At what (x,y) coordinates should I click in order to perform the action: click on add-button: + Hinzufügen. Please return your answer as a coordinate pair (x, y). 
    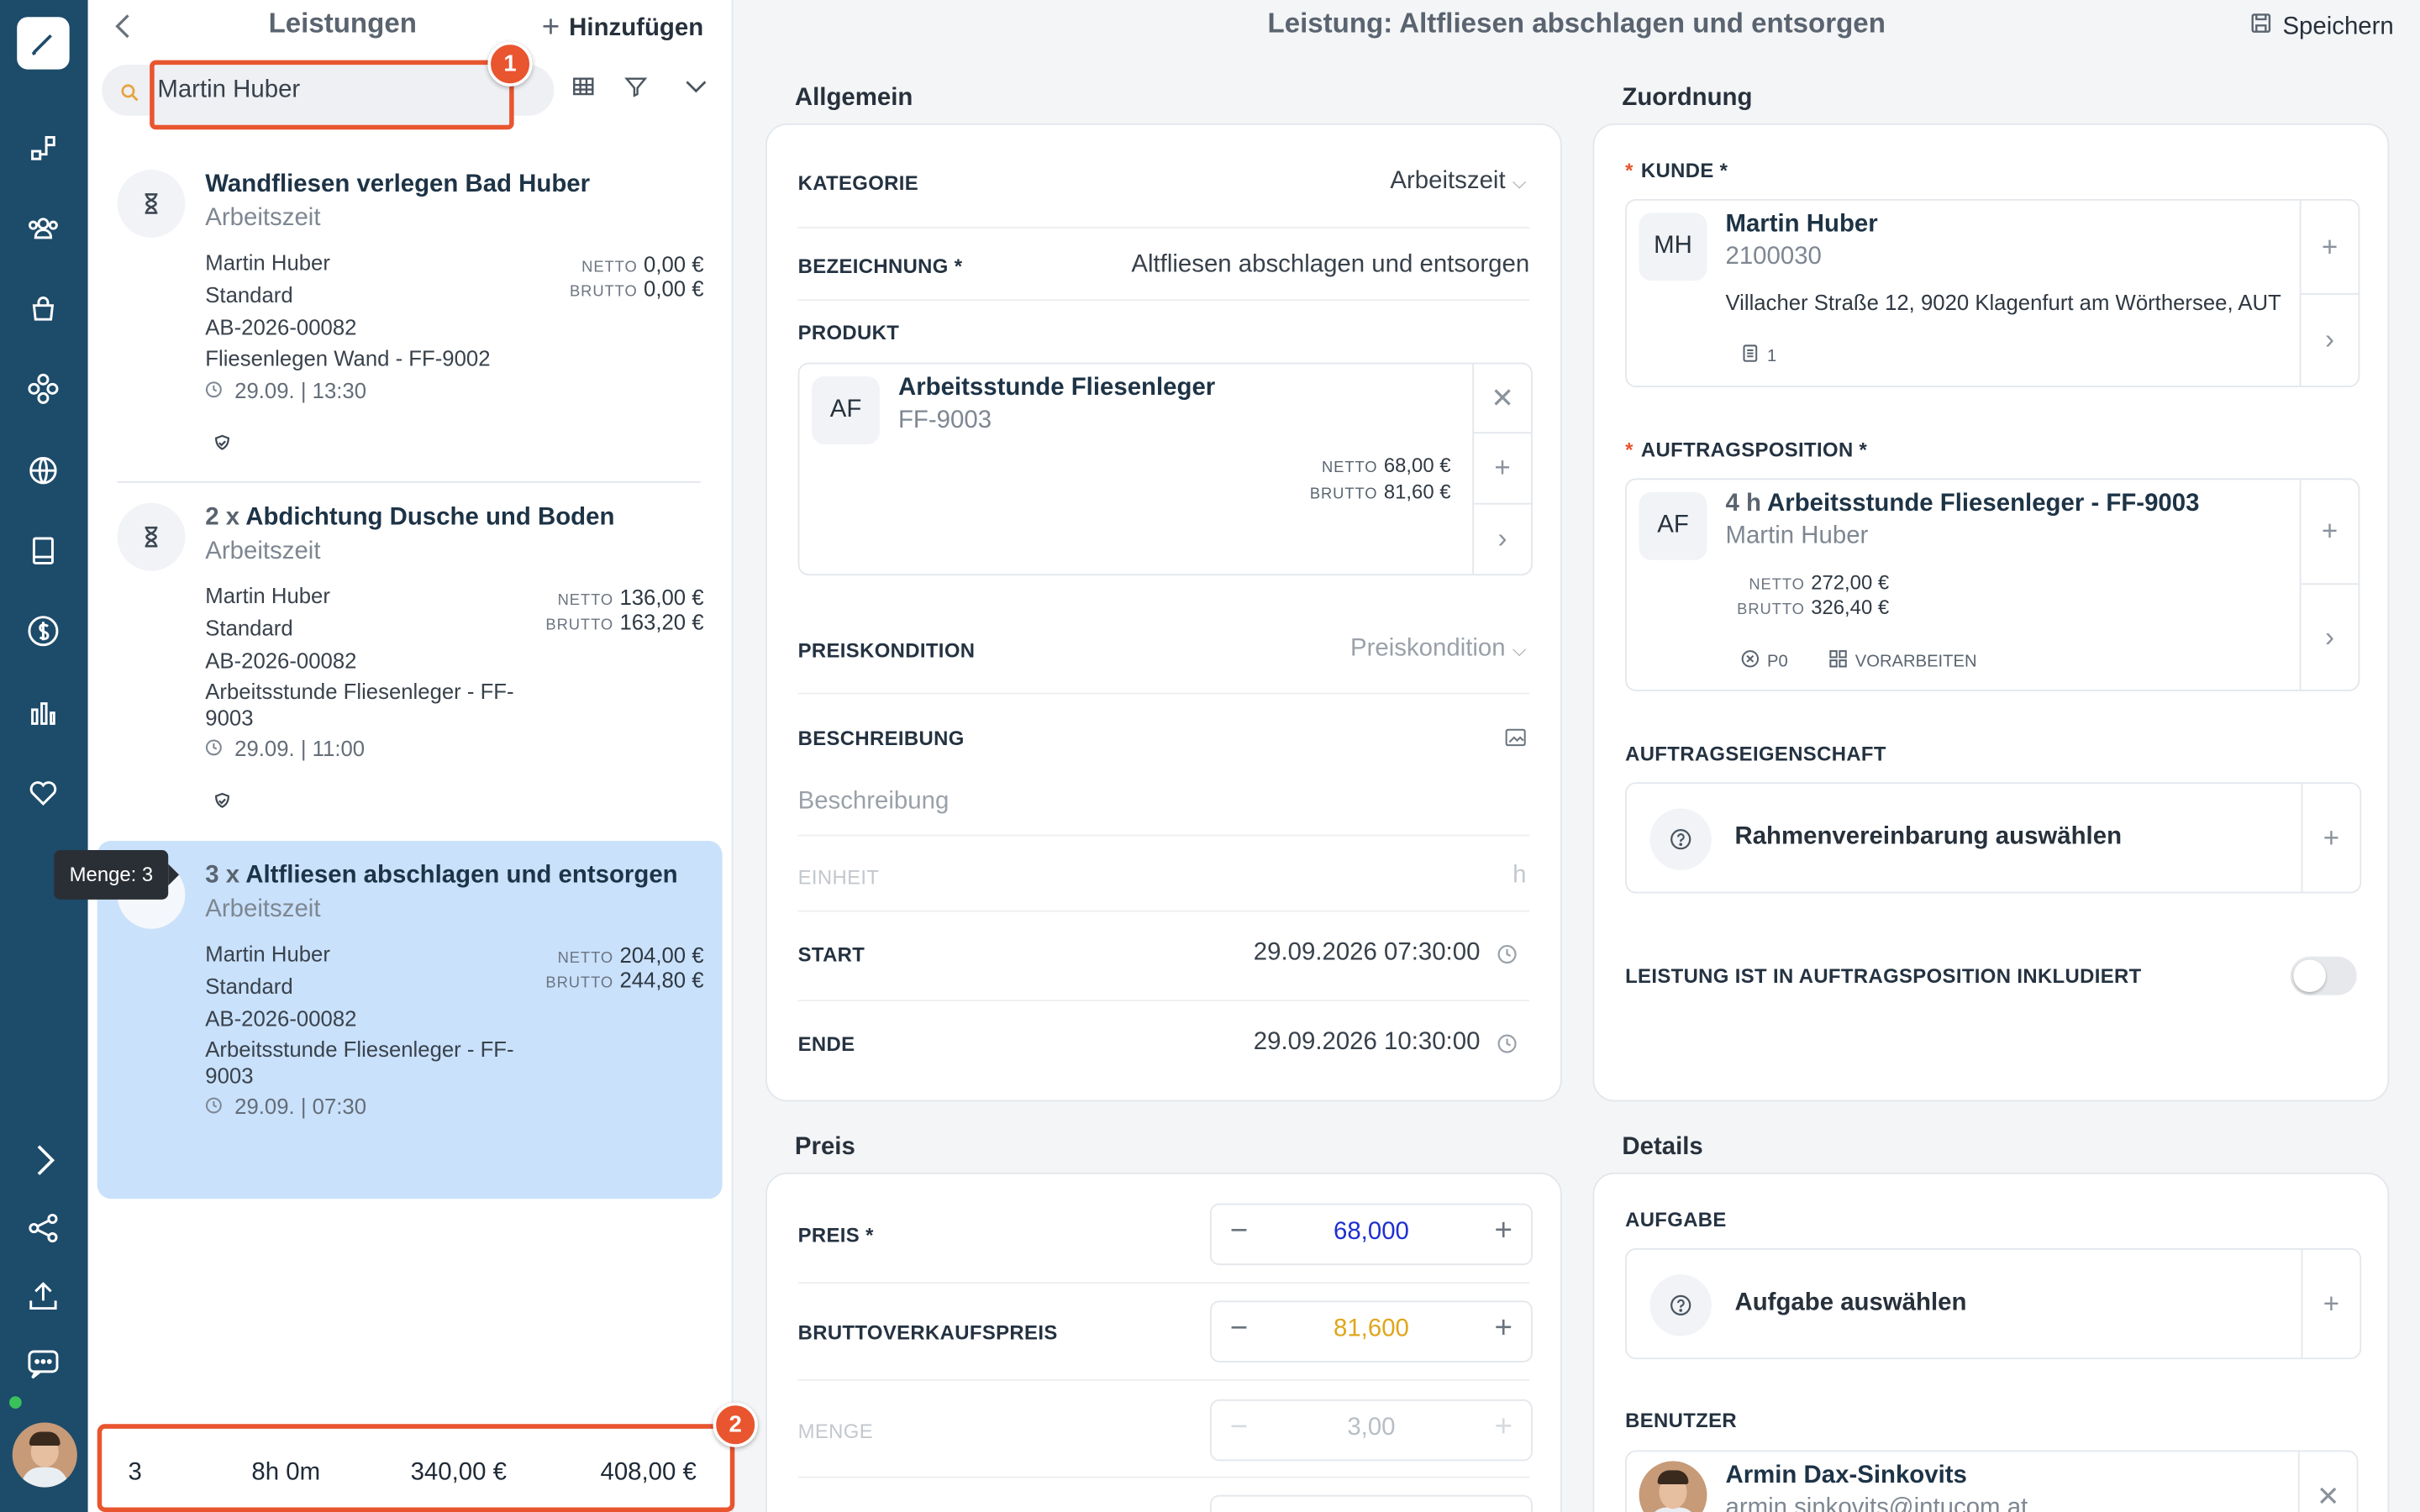
    Looking at the image, I should click on (622, 28).